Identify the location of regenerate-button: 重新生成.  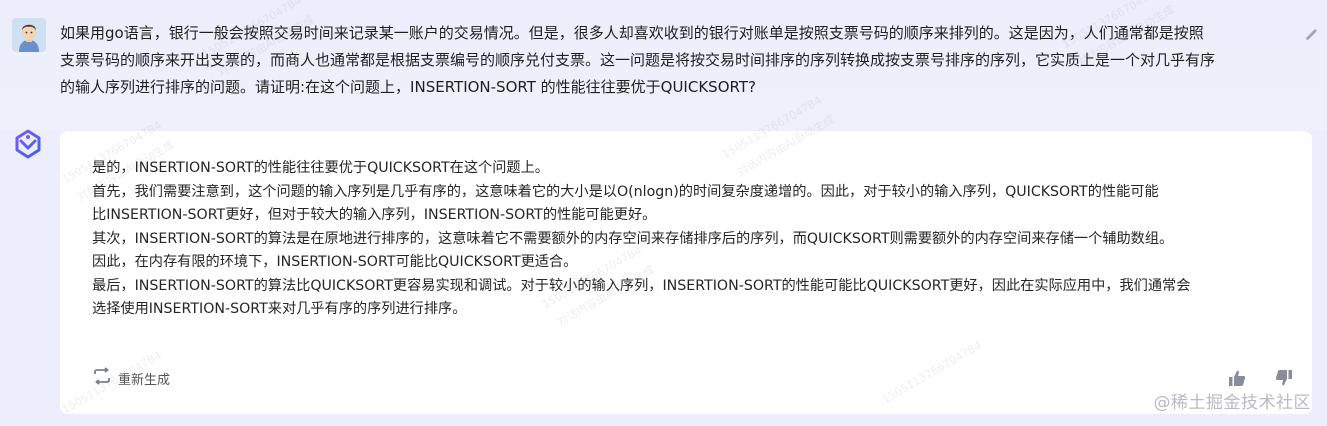
(131, 378).